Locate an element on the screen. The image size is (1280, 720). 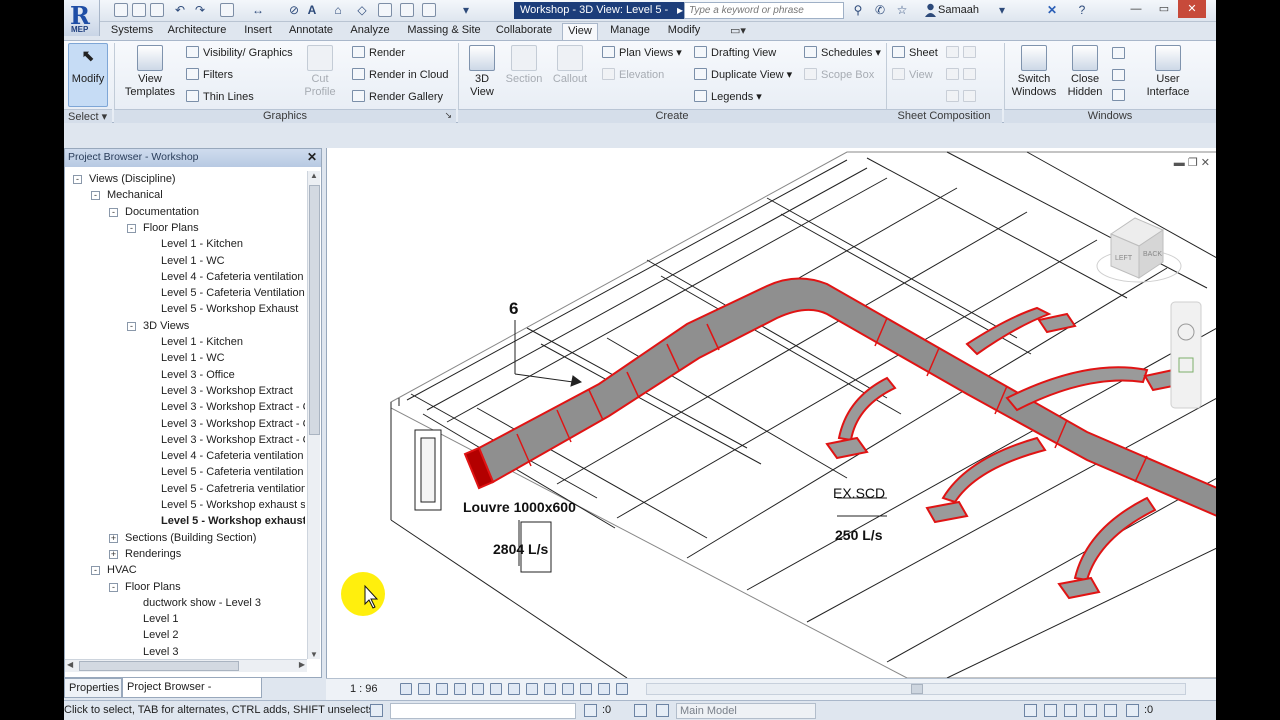
ex-flow-tag: 250 L/s is located at coordinates (859, 535).